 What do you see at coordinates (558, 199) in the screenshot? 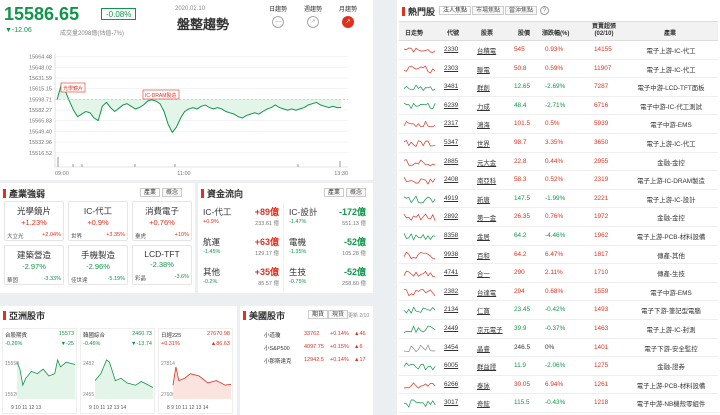
I see `hot-table-row: 4919 新唐 147.5 -1.99% 2221 電子上游-IC-設計` at bounding box center [558, 199].